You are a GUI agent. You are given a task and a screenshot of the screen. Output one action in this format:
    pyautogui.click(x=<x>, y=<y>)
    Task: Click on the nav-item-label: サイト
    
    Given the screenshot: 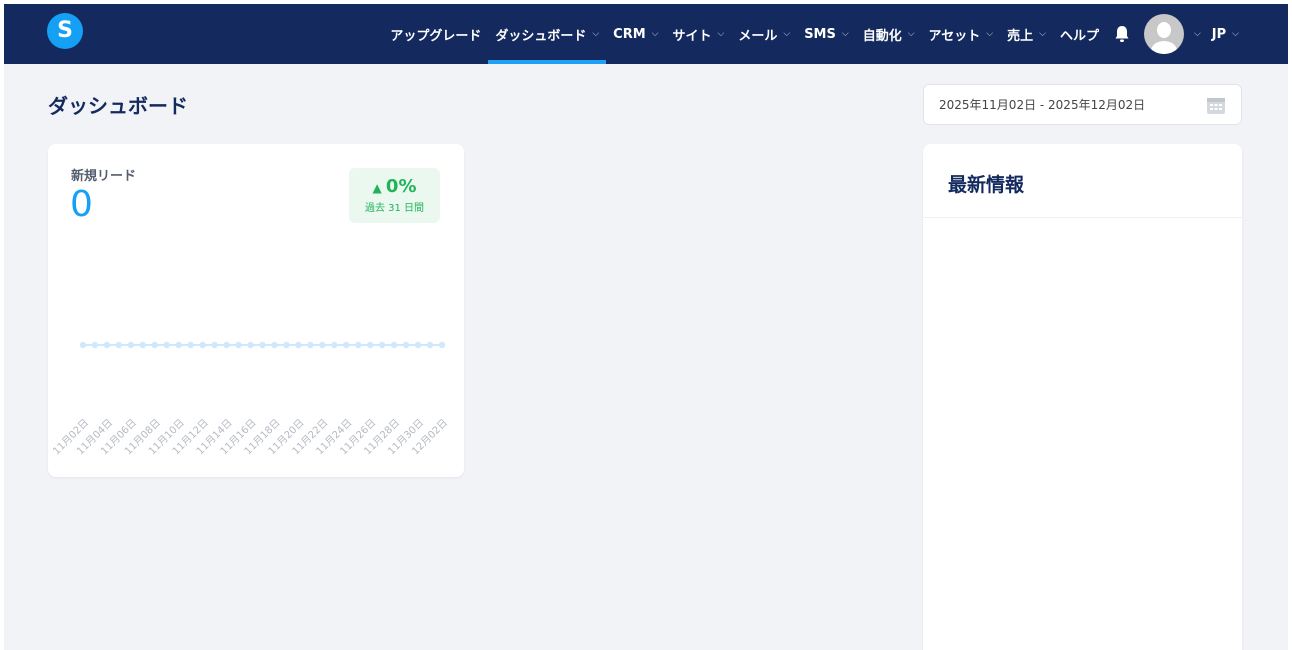 What is the action you would take?
    pyautogui.click(x=692, y=36)
    